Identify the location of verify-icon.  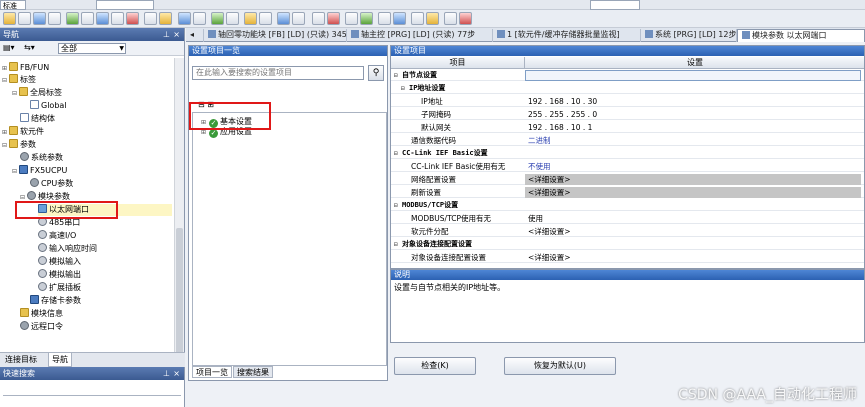
(250, 18).